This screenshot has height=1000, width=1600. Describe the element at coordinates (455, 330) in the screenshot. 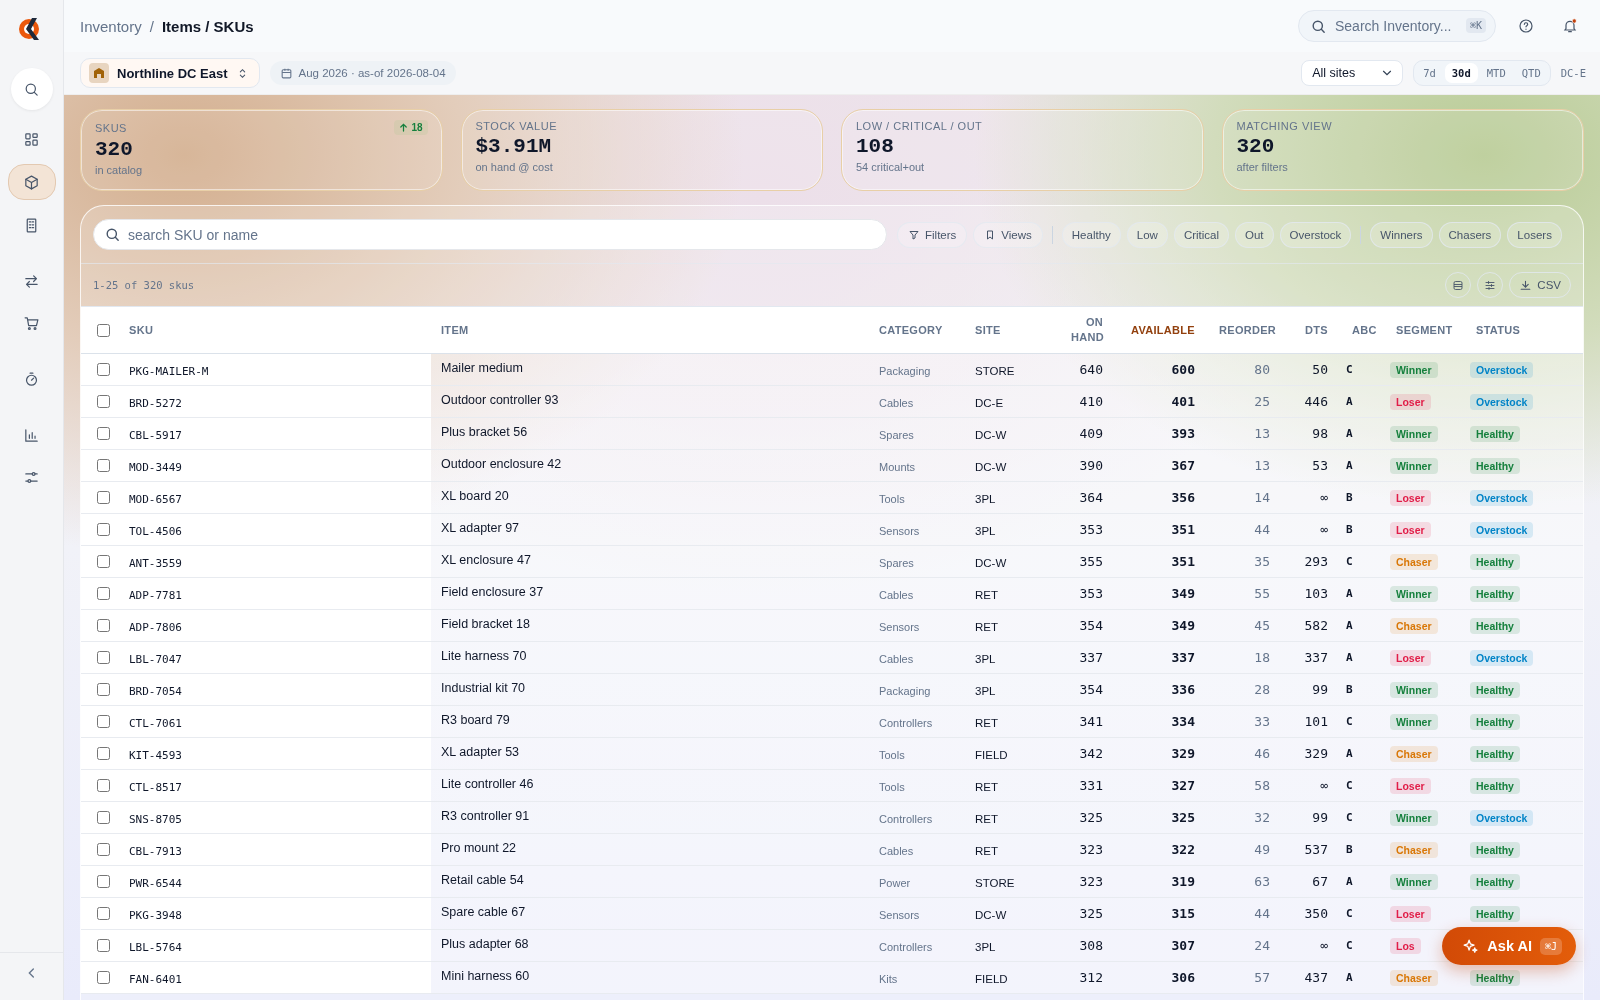

I see `column-header: ITEM` at that location.